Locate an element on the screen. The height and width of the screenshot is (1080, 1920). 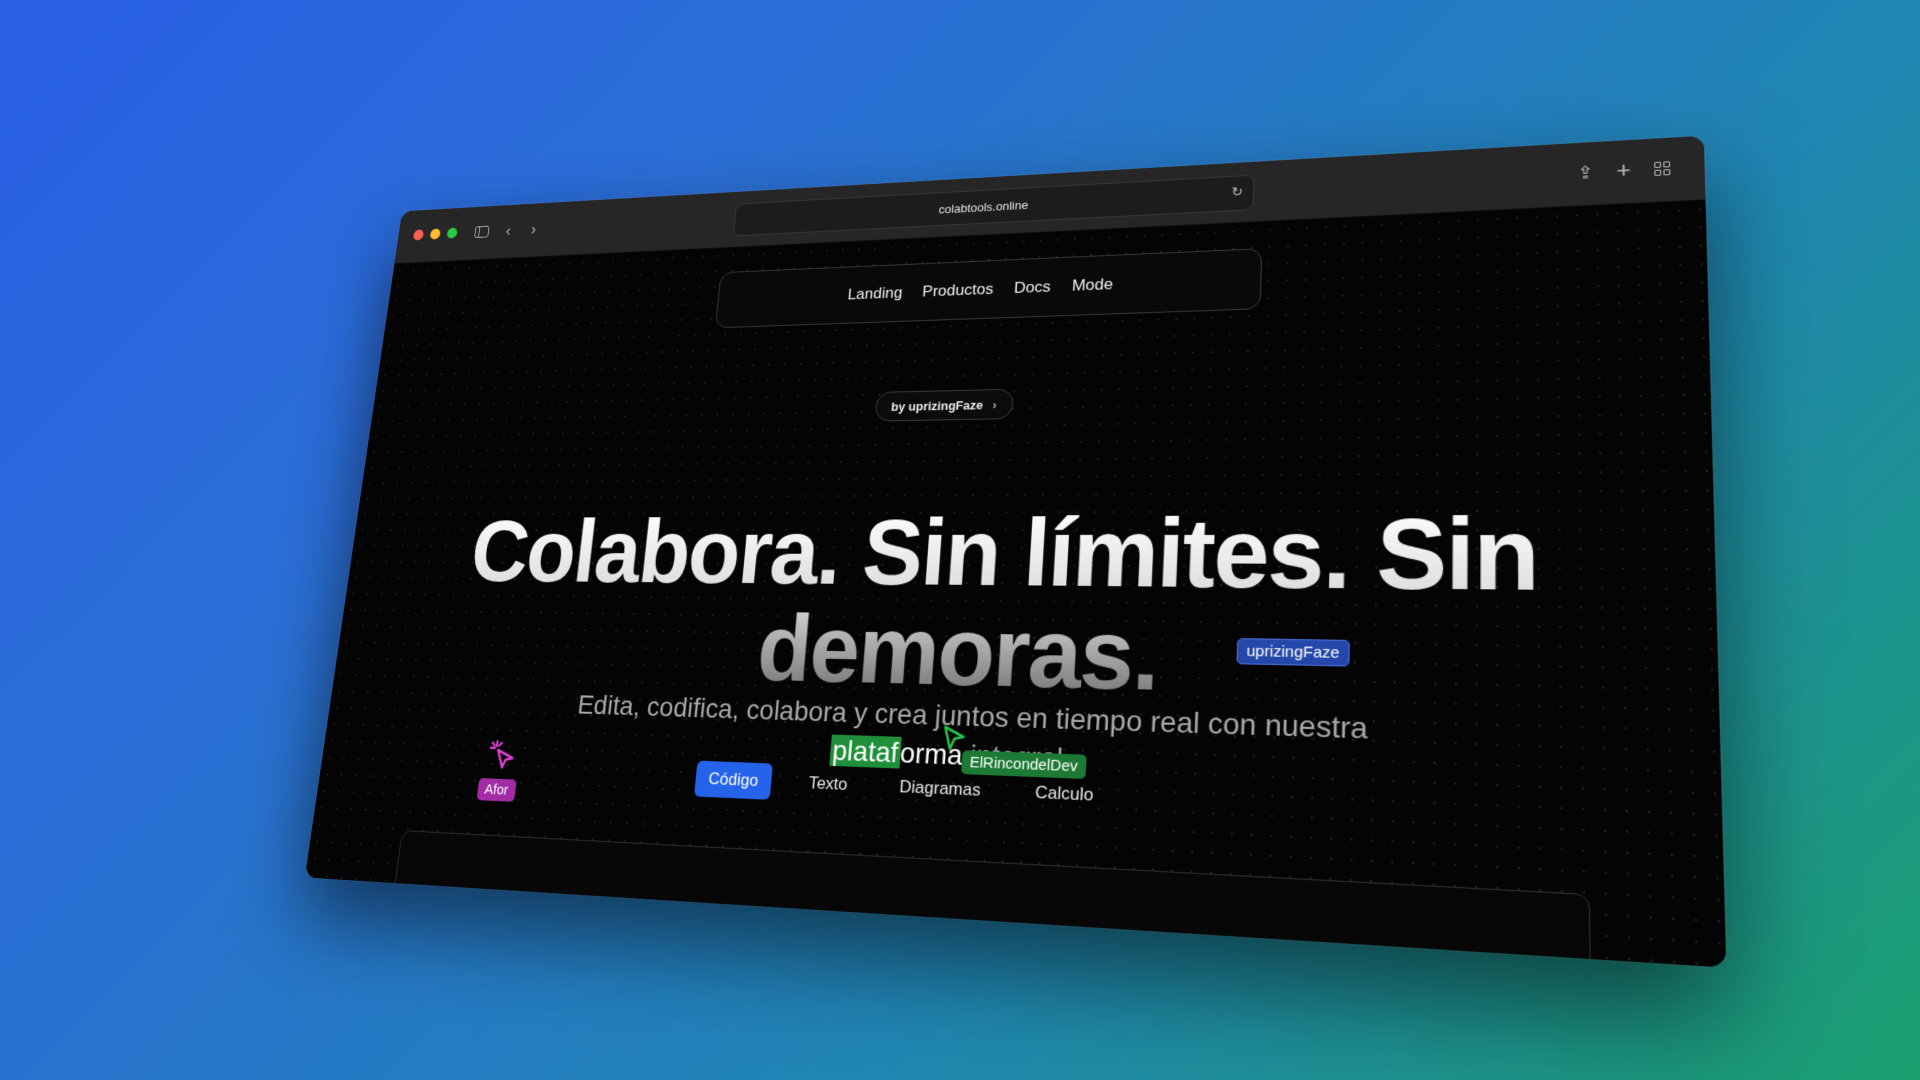
top-nav: Landing Productos Docs Mode is located at coordinates (988, 288).